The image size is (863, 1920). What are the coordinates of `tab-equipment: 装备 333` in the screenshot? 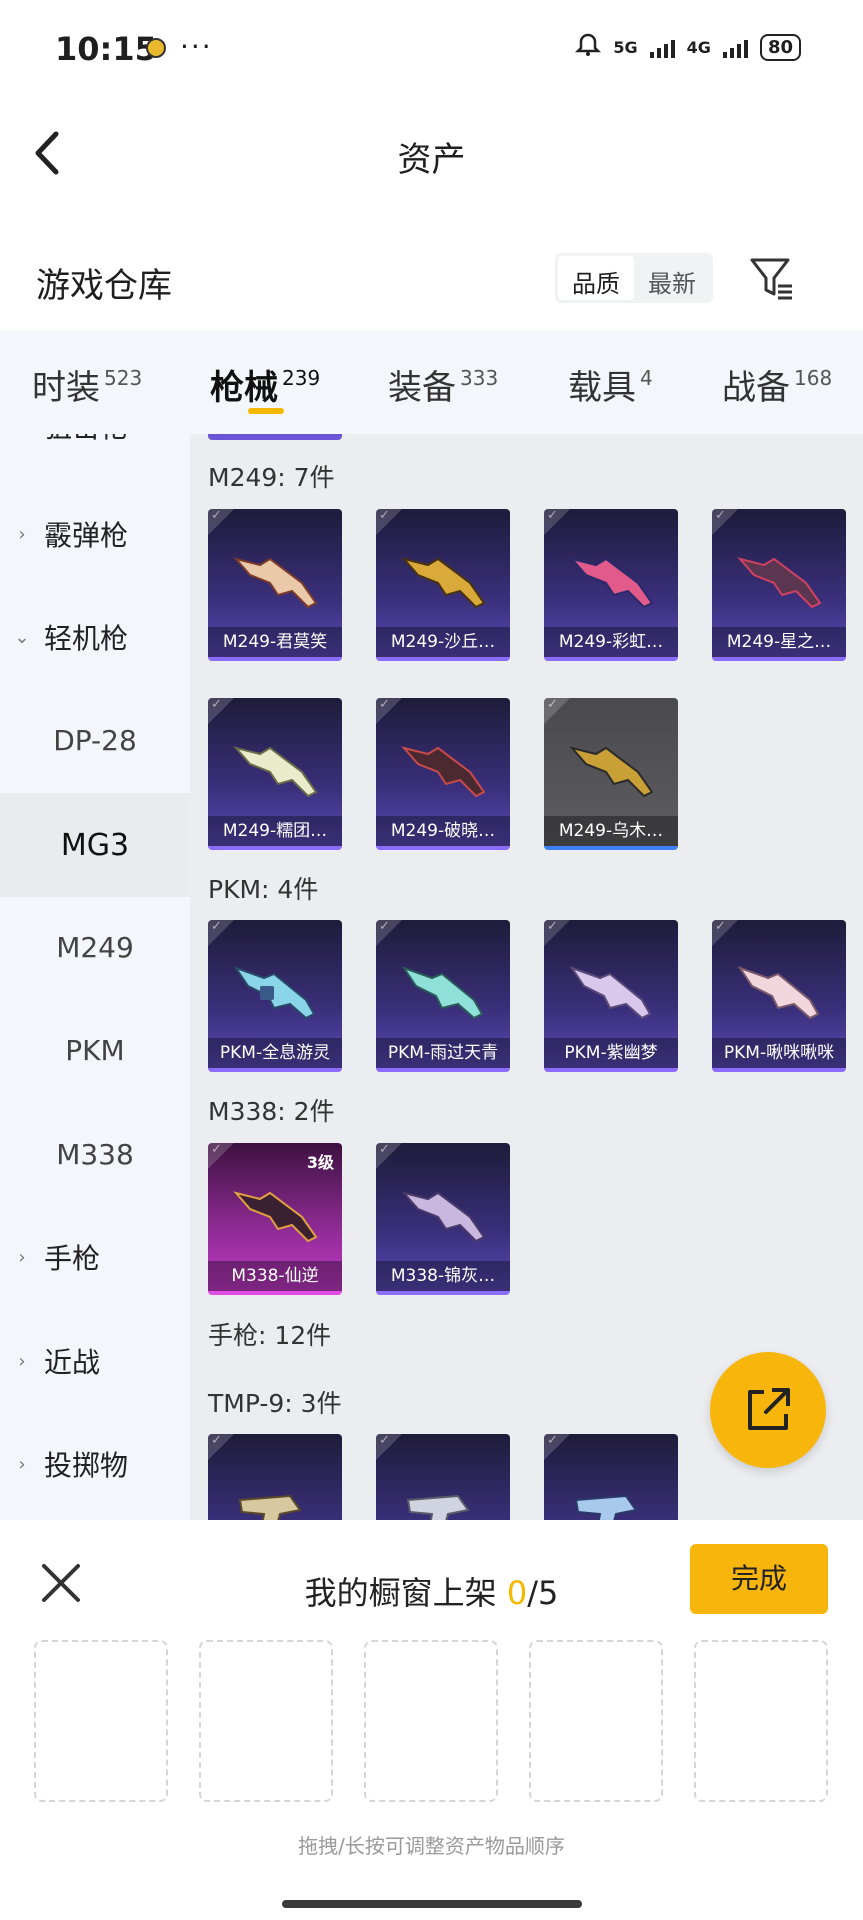 It's located at (443, 384).